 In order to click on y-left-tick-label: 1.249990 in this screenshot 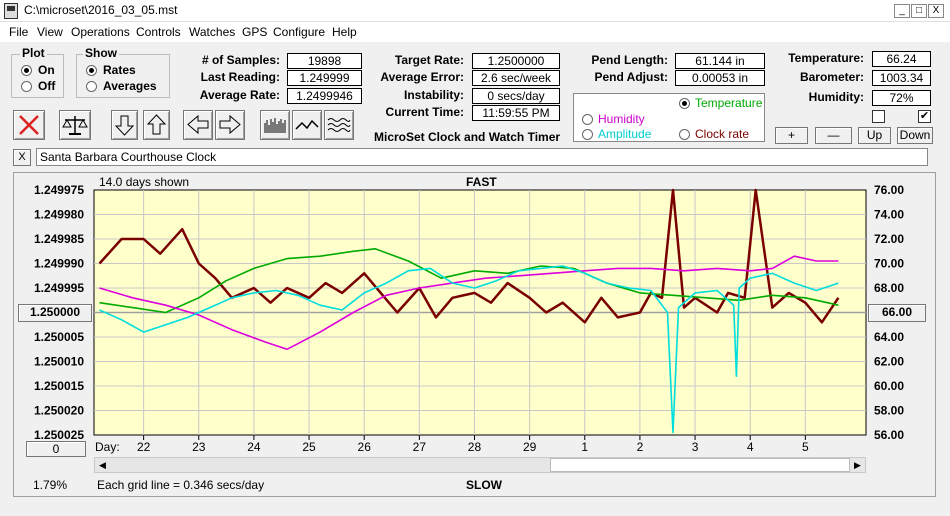, I will do `click(59, 264)`.